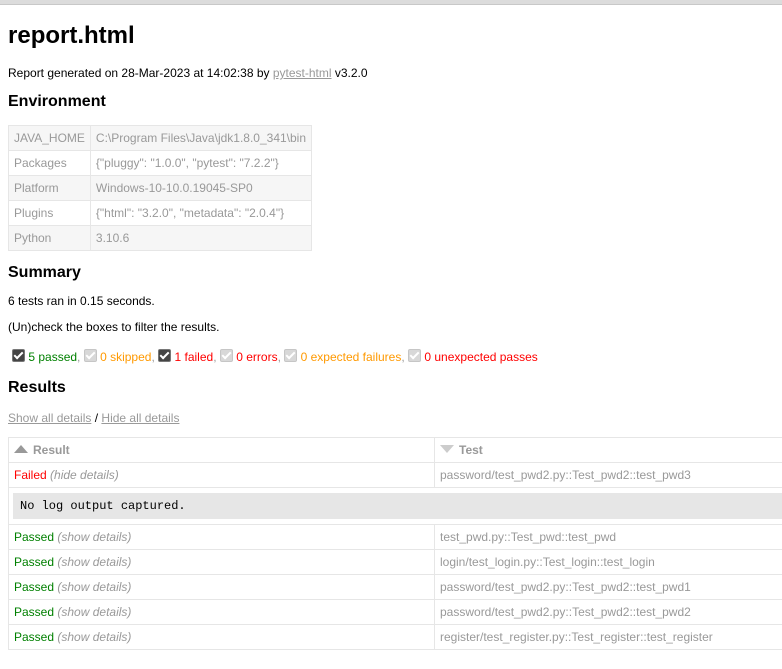 The height and width of the screenshot is (669, 782). What do you see at coordinates (49, 238) in the screenshot?
I see `env-key: Python` at bounding box center [49, 238].